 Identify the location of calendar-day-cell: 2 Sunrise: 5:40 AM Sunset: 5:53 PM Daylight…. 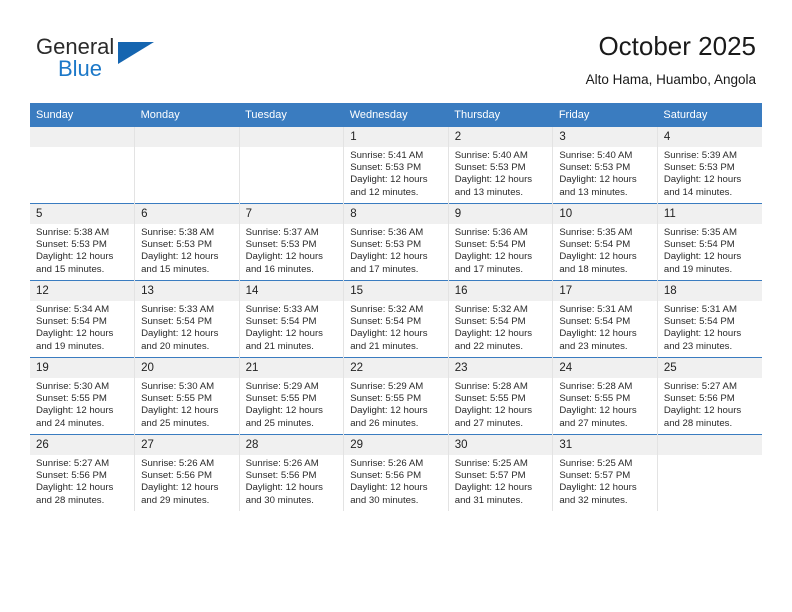
(501, 165).